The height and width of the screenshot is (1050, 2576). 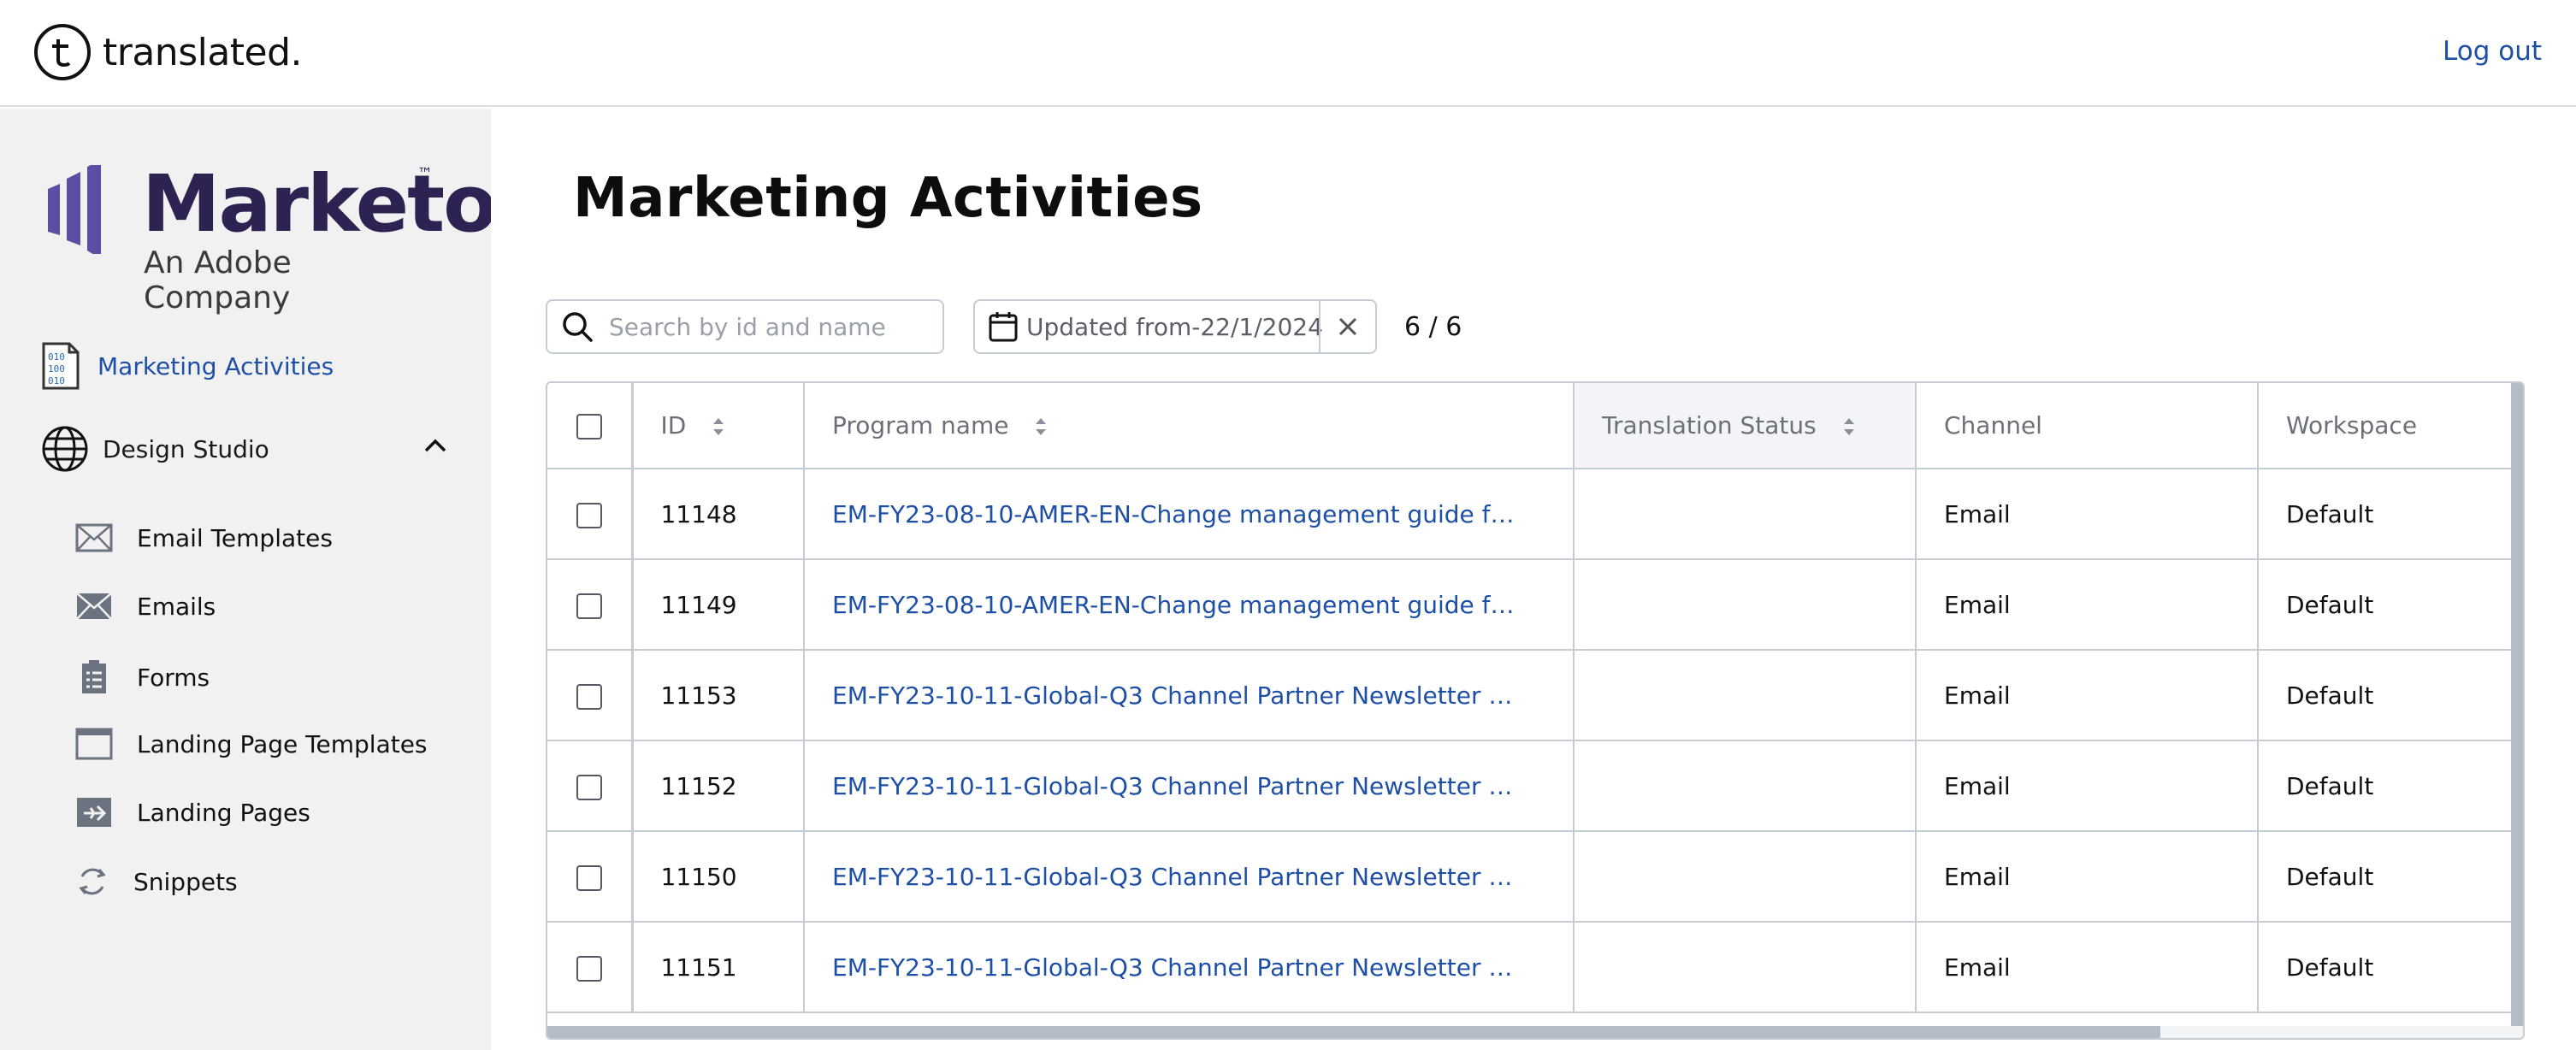 What do you see at coordinates (272, 237) in the screenshot?
I see `marketo-logo: Marketo ™ An Adobe Company` at bounding box center [272, 237].